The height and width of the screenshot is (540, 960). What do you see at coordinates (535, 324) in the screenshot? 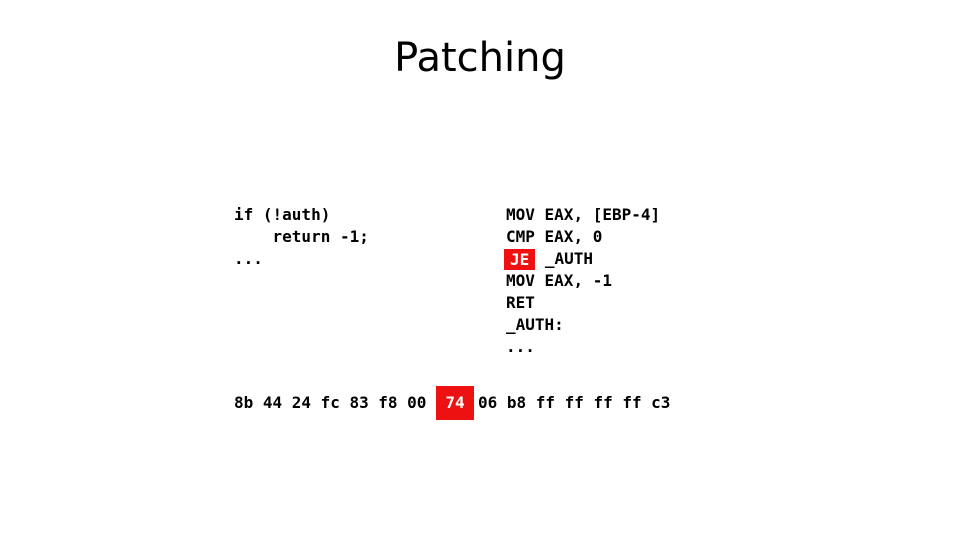
I see `assembly-mnemonic: _AUTH:` at bounding box center [535, 324].